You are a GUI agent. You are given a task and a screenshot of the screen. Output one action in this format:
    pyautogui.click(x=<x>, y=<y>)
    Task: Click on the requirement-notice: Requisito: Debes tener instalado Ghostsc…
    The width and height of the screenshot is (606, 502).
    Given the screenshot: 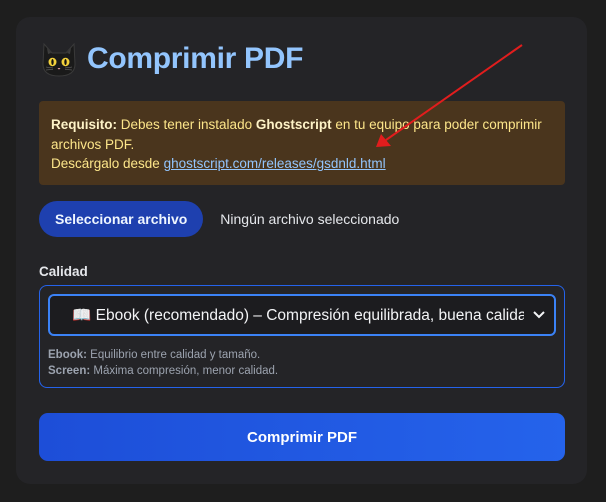 What is the action you would take?
    pyautogui.click(x=302, y=143)
    